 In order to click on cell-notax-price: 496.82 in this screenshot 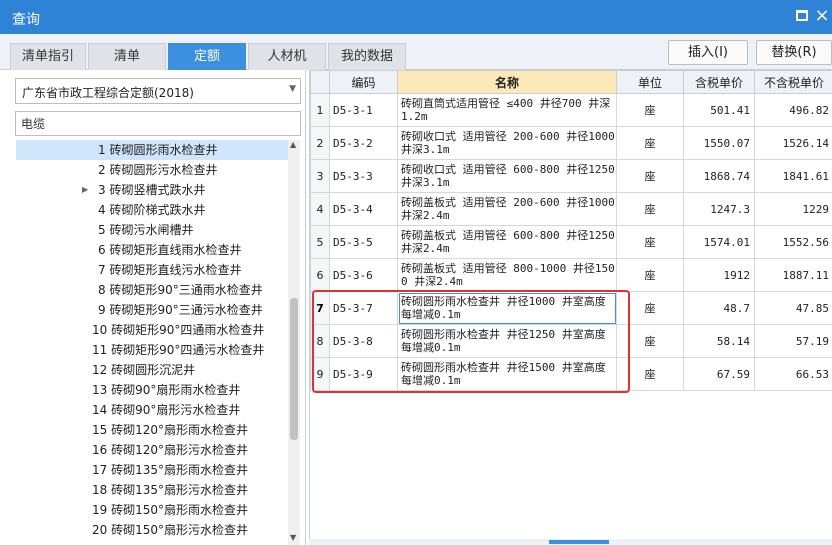, I will do `click(793, 110)`.